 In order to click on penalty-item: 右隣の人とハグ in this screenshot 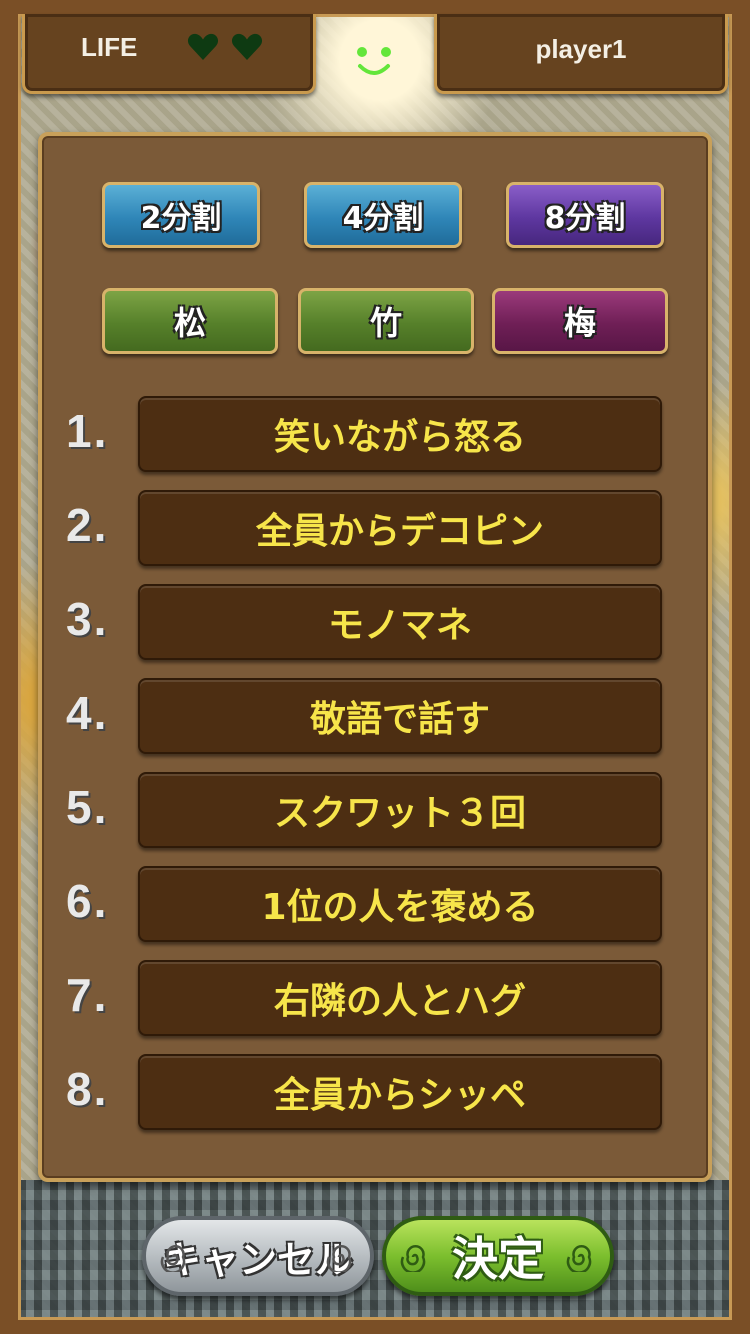, I will do `click(400, 998)`.